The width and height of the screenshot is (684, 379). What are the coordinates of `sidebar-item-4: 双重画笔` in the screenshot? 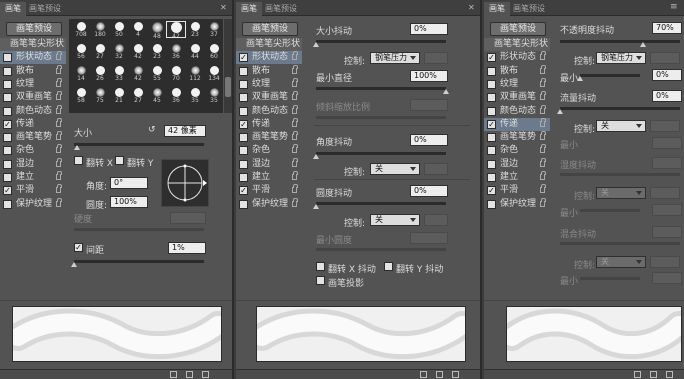 It's located at (517, 97).